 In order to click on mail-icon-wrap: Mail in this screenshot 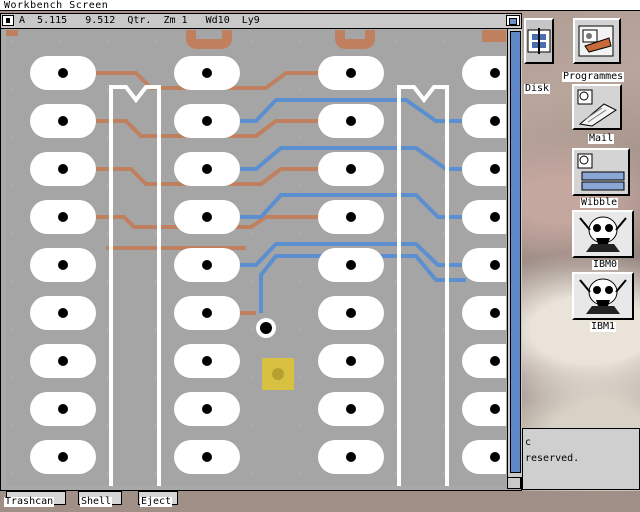, I will do `click(602, 114)`.